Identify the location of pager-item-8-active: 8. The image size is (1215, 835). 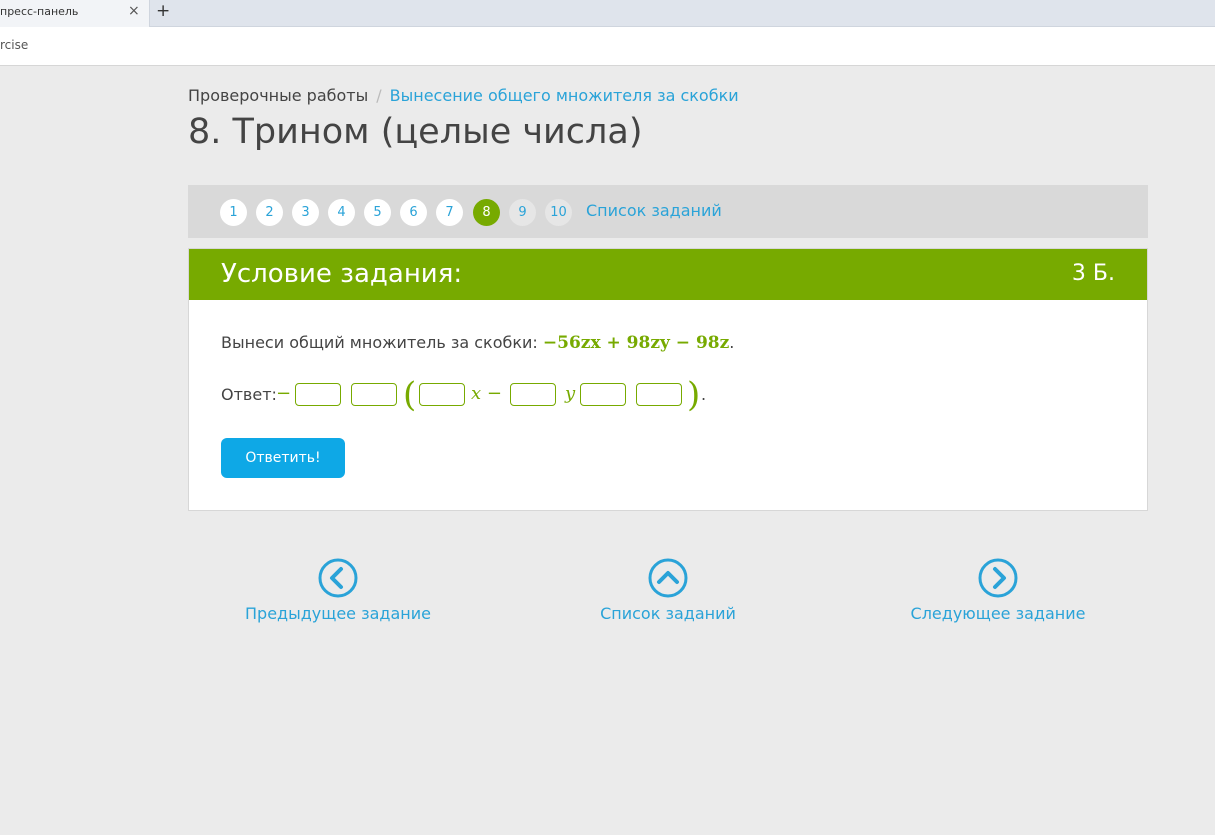
(486, 212).